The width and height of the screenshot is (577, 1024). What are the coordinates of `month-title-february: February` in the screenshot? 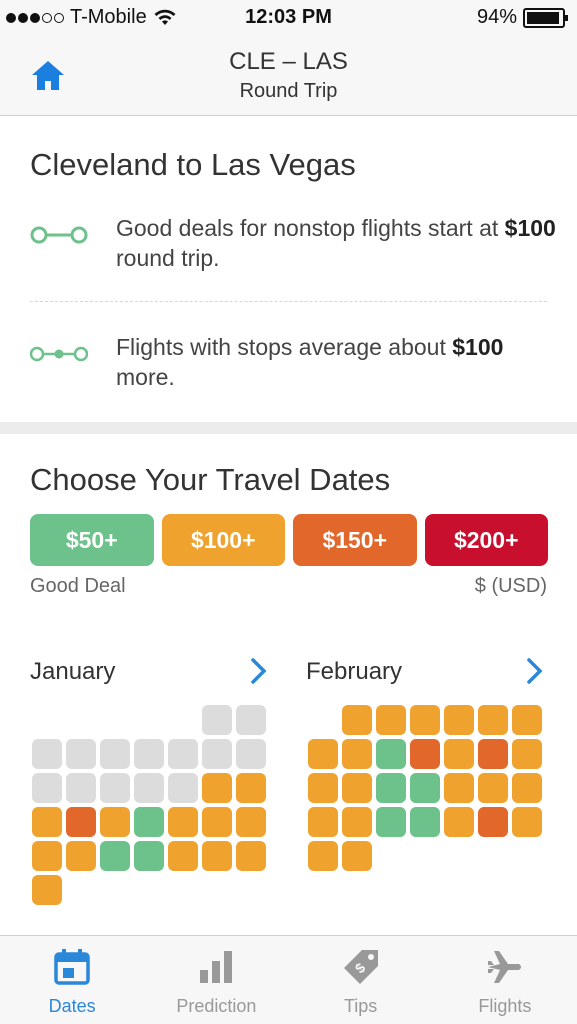 It's located at (354, 671).